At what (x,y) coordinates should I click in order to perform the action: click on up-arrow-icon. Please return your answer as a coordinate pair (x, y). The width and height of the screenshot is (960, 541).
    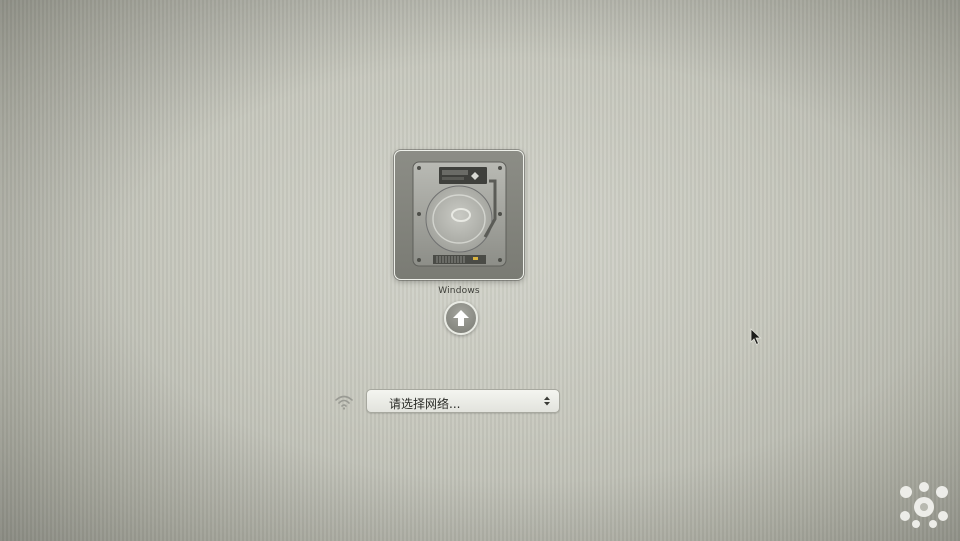
    Looking at the image, I should click on (461, 318).